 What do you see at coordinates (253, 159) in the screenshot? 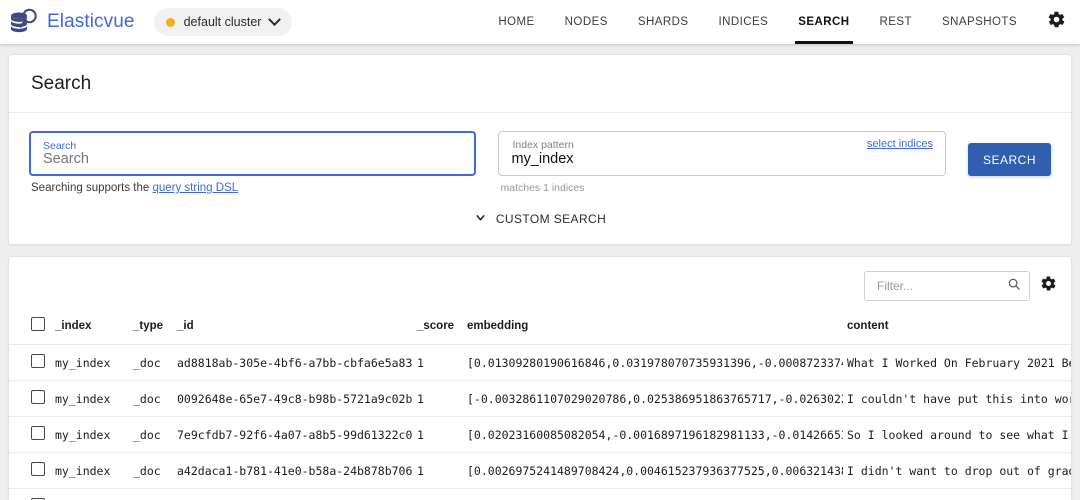
I see `search-input` at bounding box center [253, 159].